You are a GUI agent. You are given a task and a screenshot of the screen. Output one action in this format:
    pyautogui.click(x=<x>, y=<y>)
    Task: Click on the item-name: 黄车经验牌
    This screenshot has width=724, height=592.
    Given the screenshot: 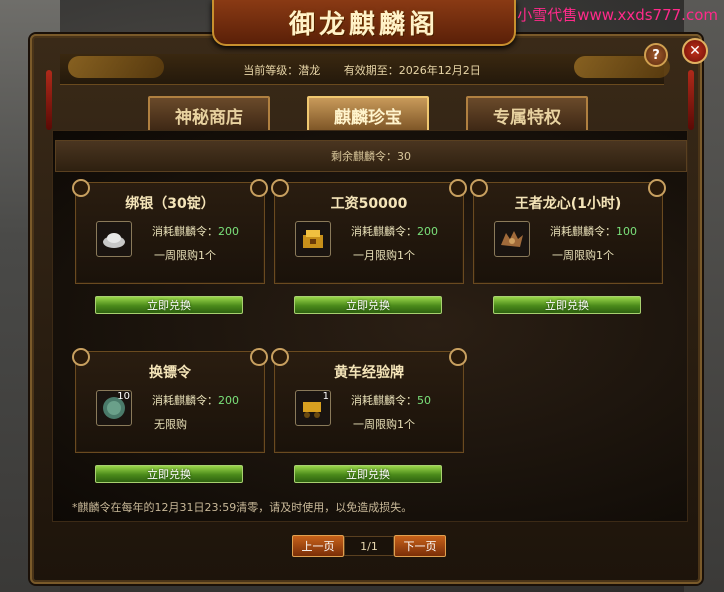 What is the action you would take?
    pyautogui.click(x=369, y=373)
    